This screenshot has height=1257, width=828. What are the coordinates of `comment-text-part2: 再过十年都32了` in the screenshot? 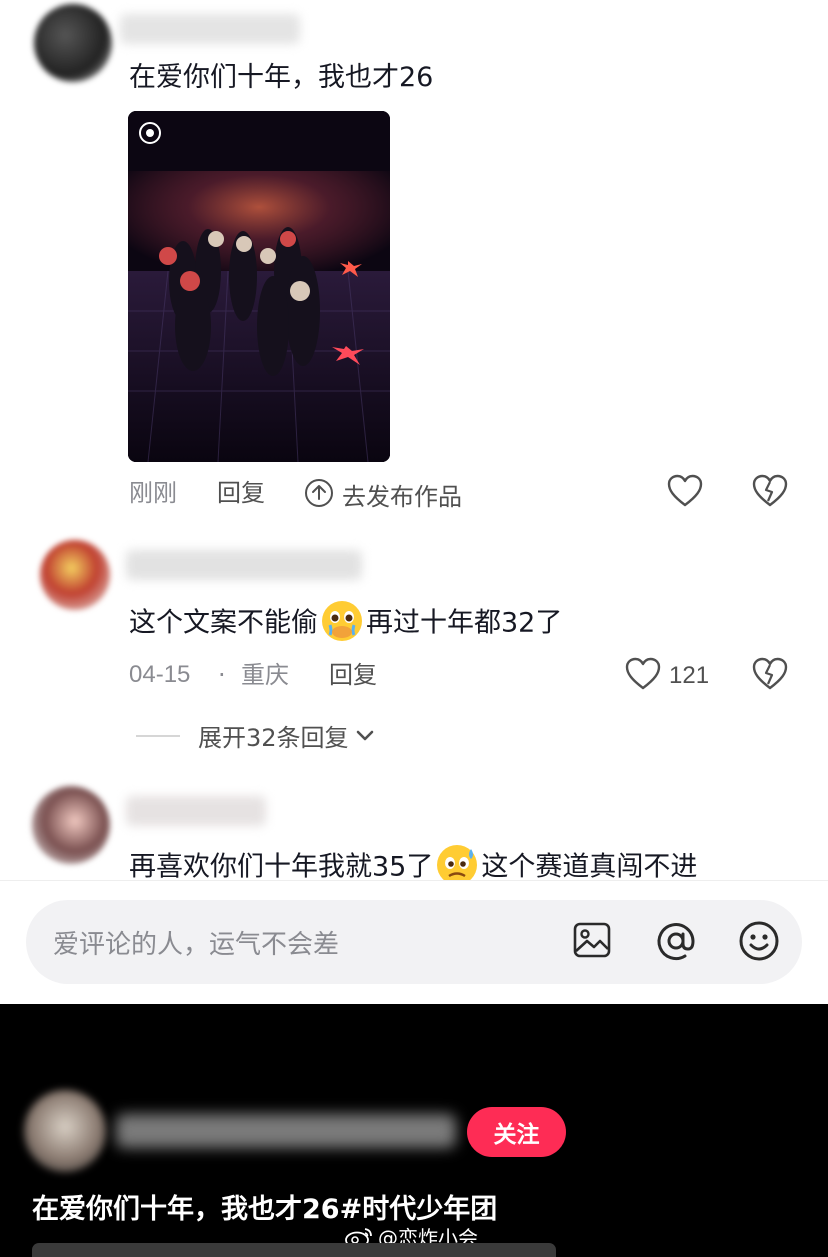 It's located at (464, 623).